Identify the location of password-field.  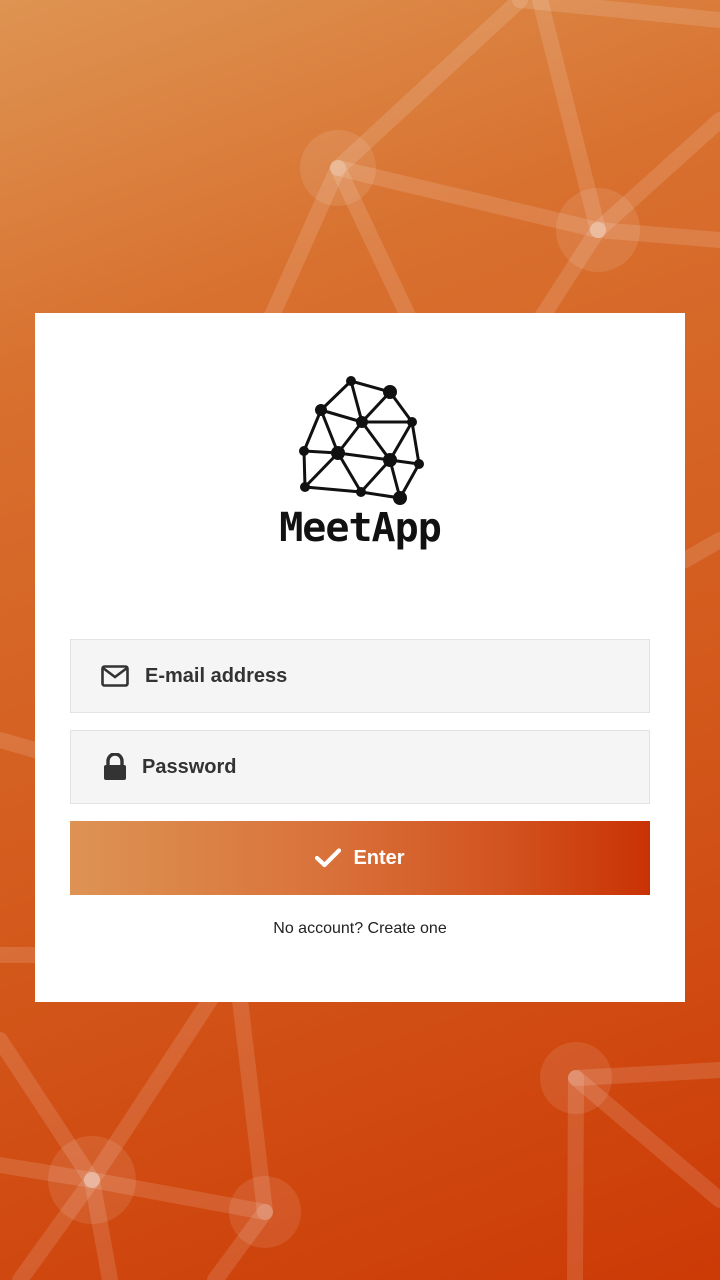
(360, 767).